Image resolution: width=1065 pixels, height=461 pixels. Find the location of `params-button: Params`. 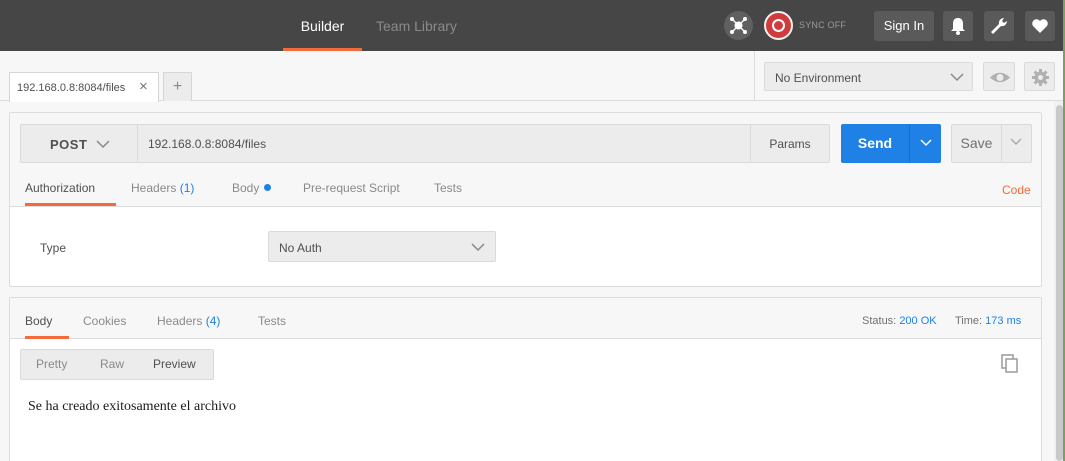

params-button: Params is located at coordinates (790, 143).